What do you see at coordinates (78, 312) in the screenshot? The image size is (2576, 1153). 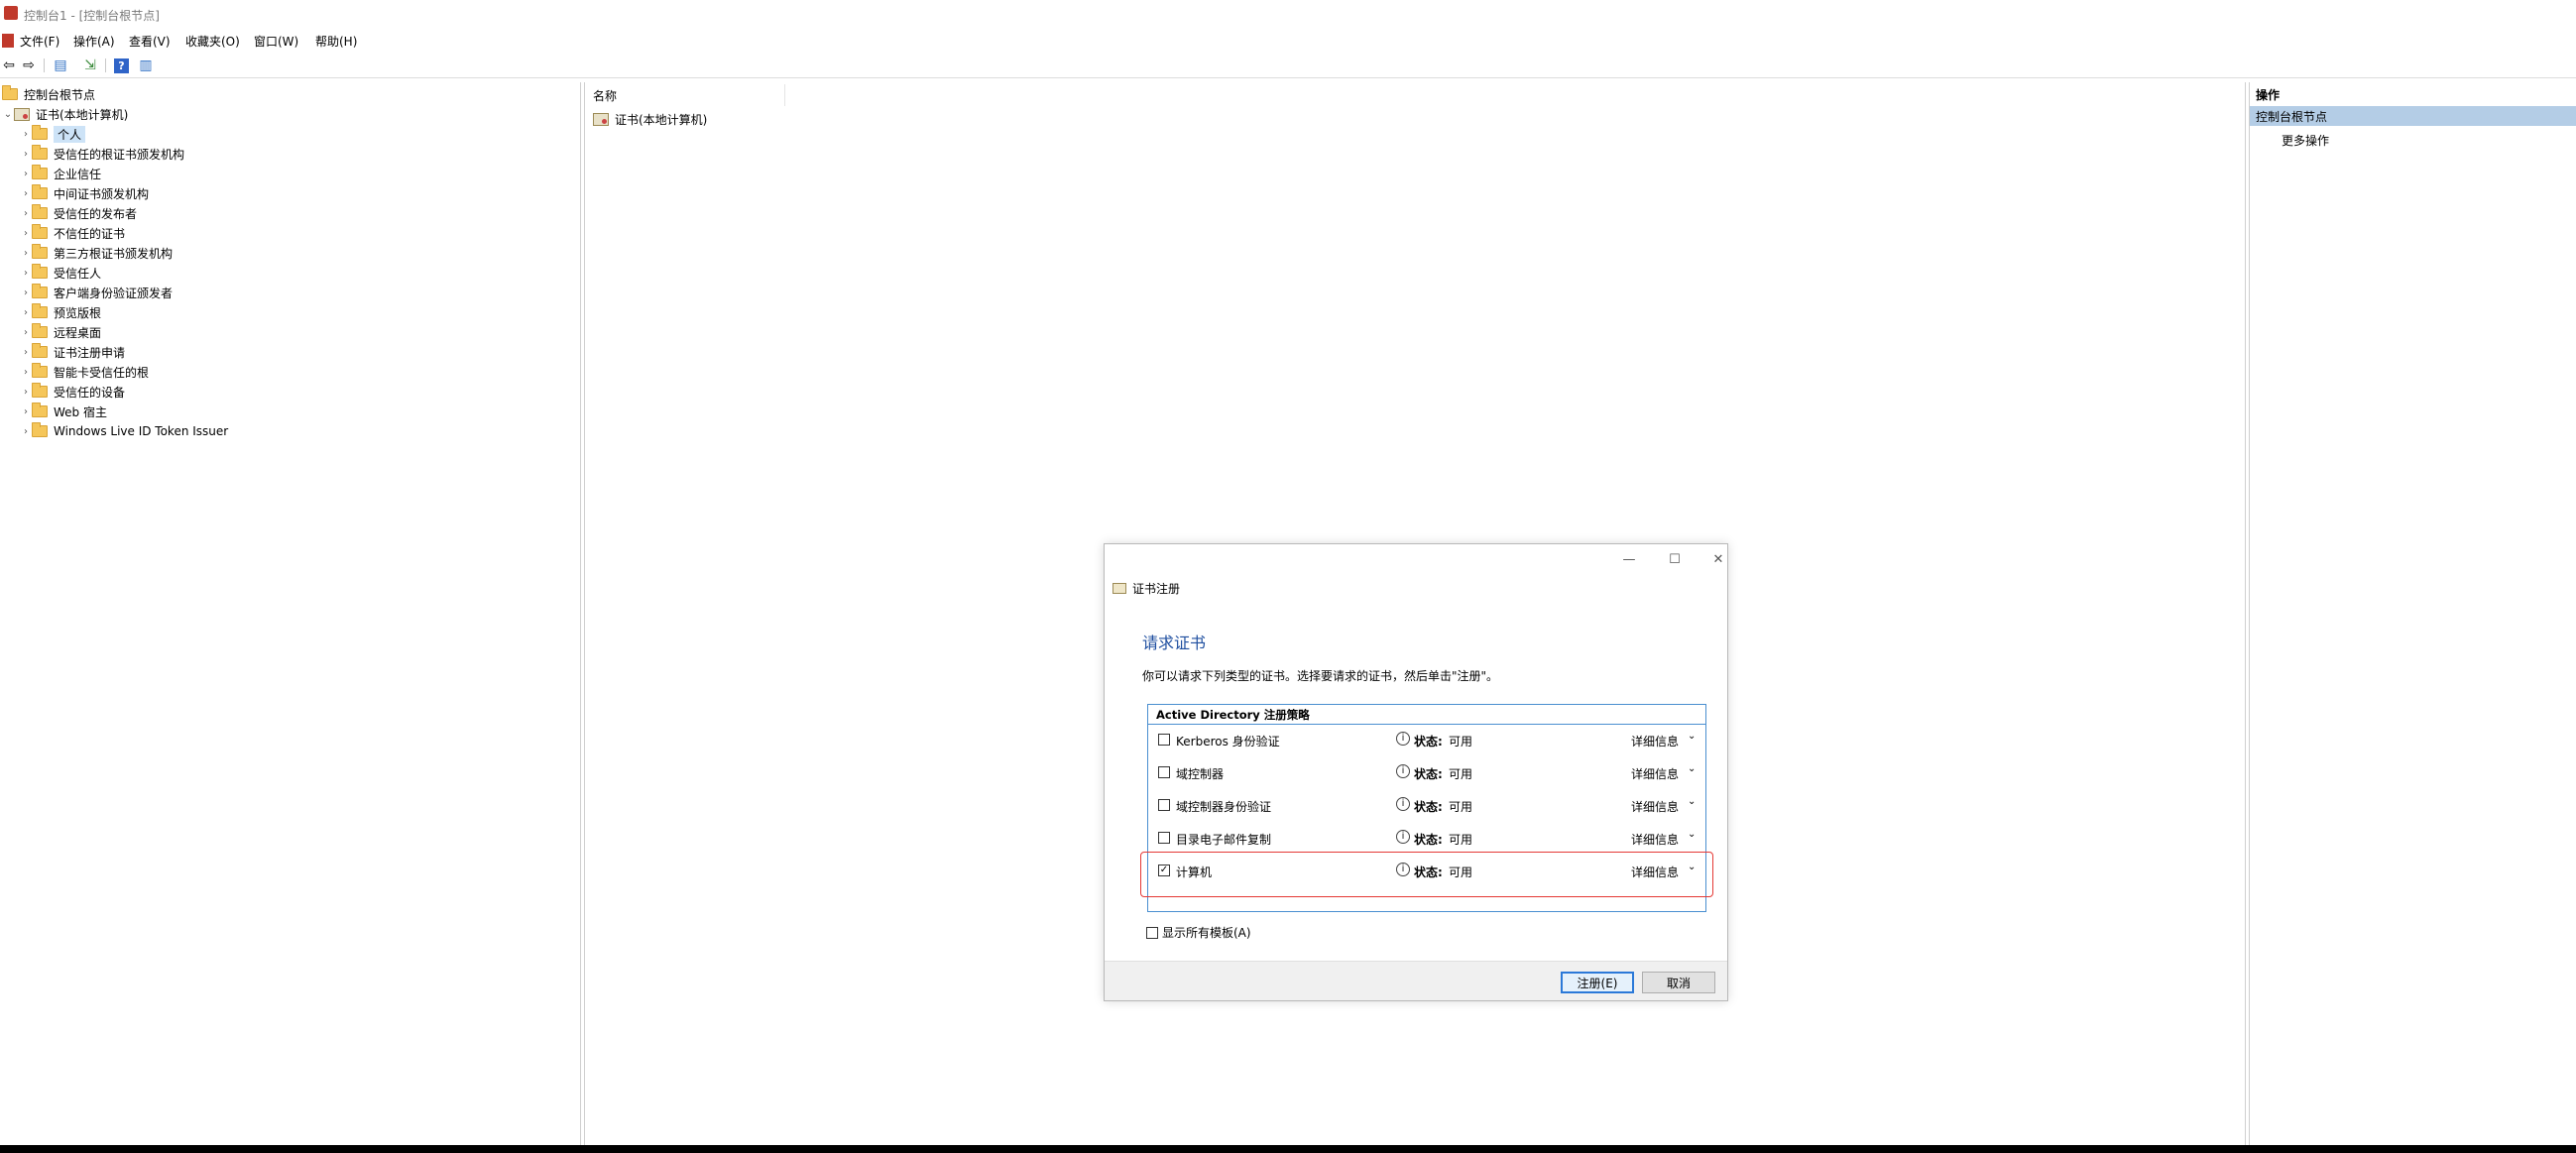 I see `tree-label: 预览版根` at bounding box center [78, 312].